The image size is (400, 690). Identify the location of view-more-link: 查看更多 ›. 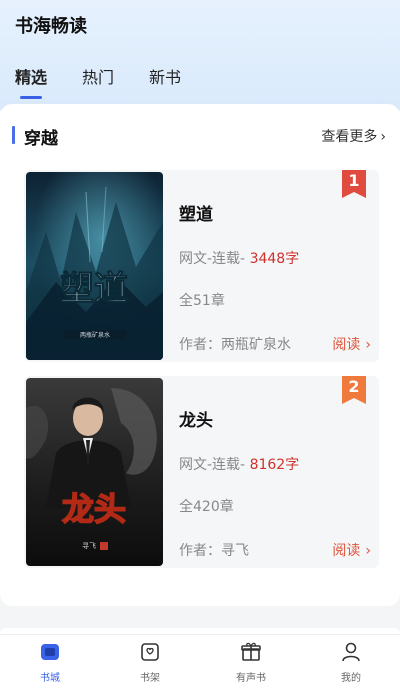
(353, 136).